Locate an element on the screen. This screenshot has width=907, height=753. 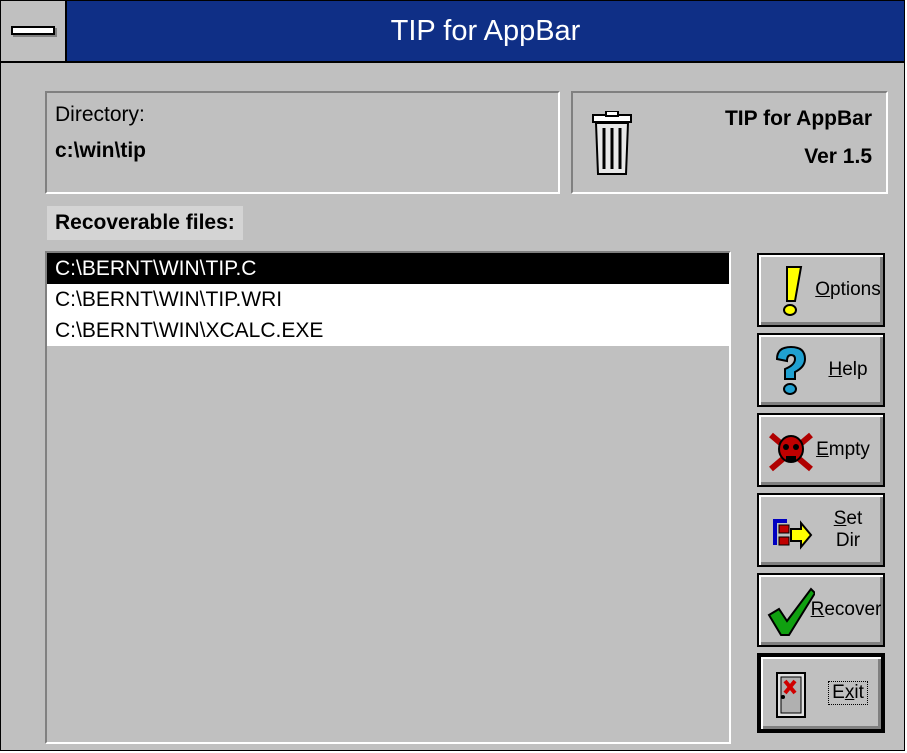
system-menu-button is located at coordinates (34, 31).